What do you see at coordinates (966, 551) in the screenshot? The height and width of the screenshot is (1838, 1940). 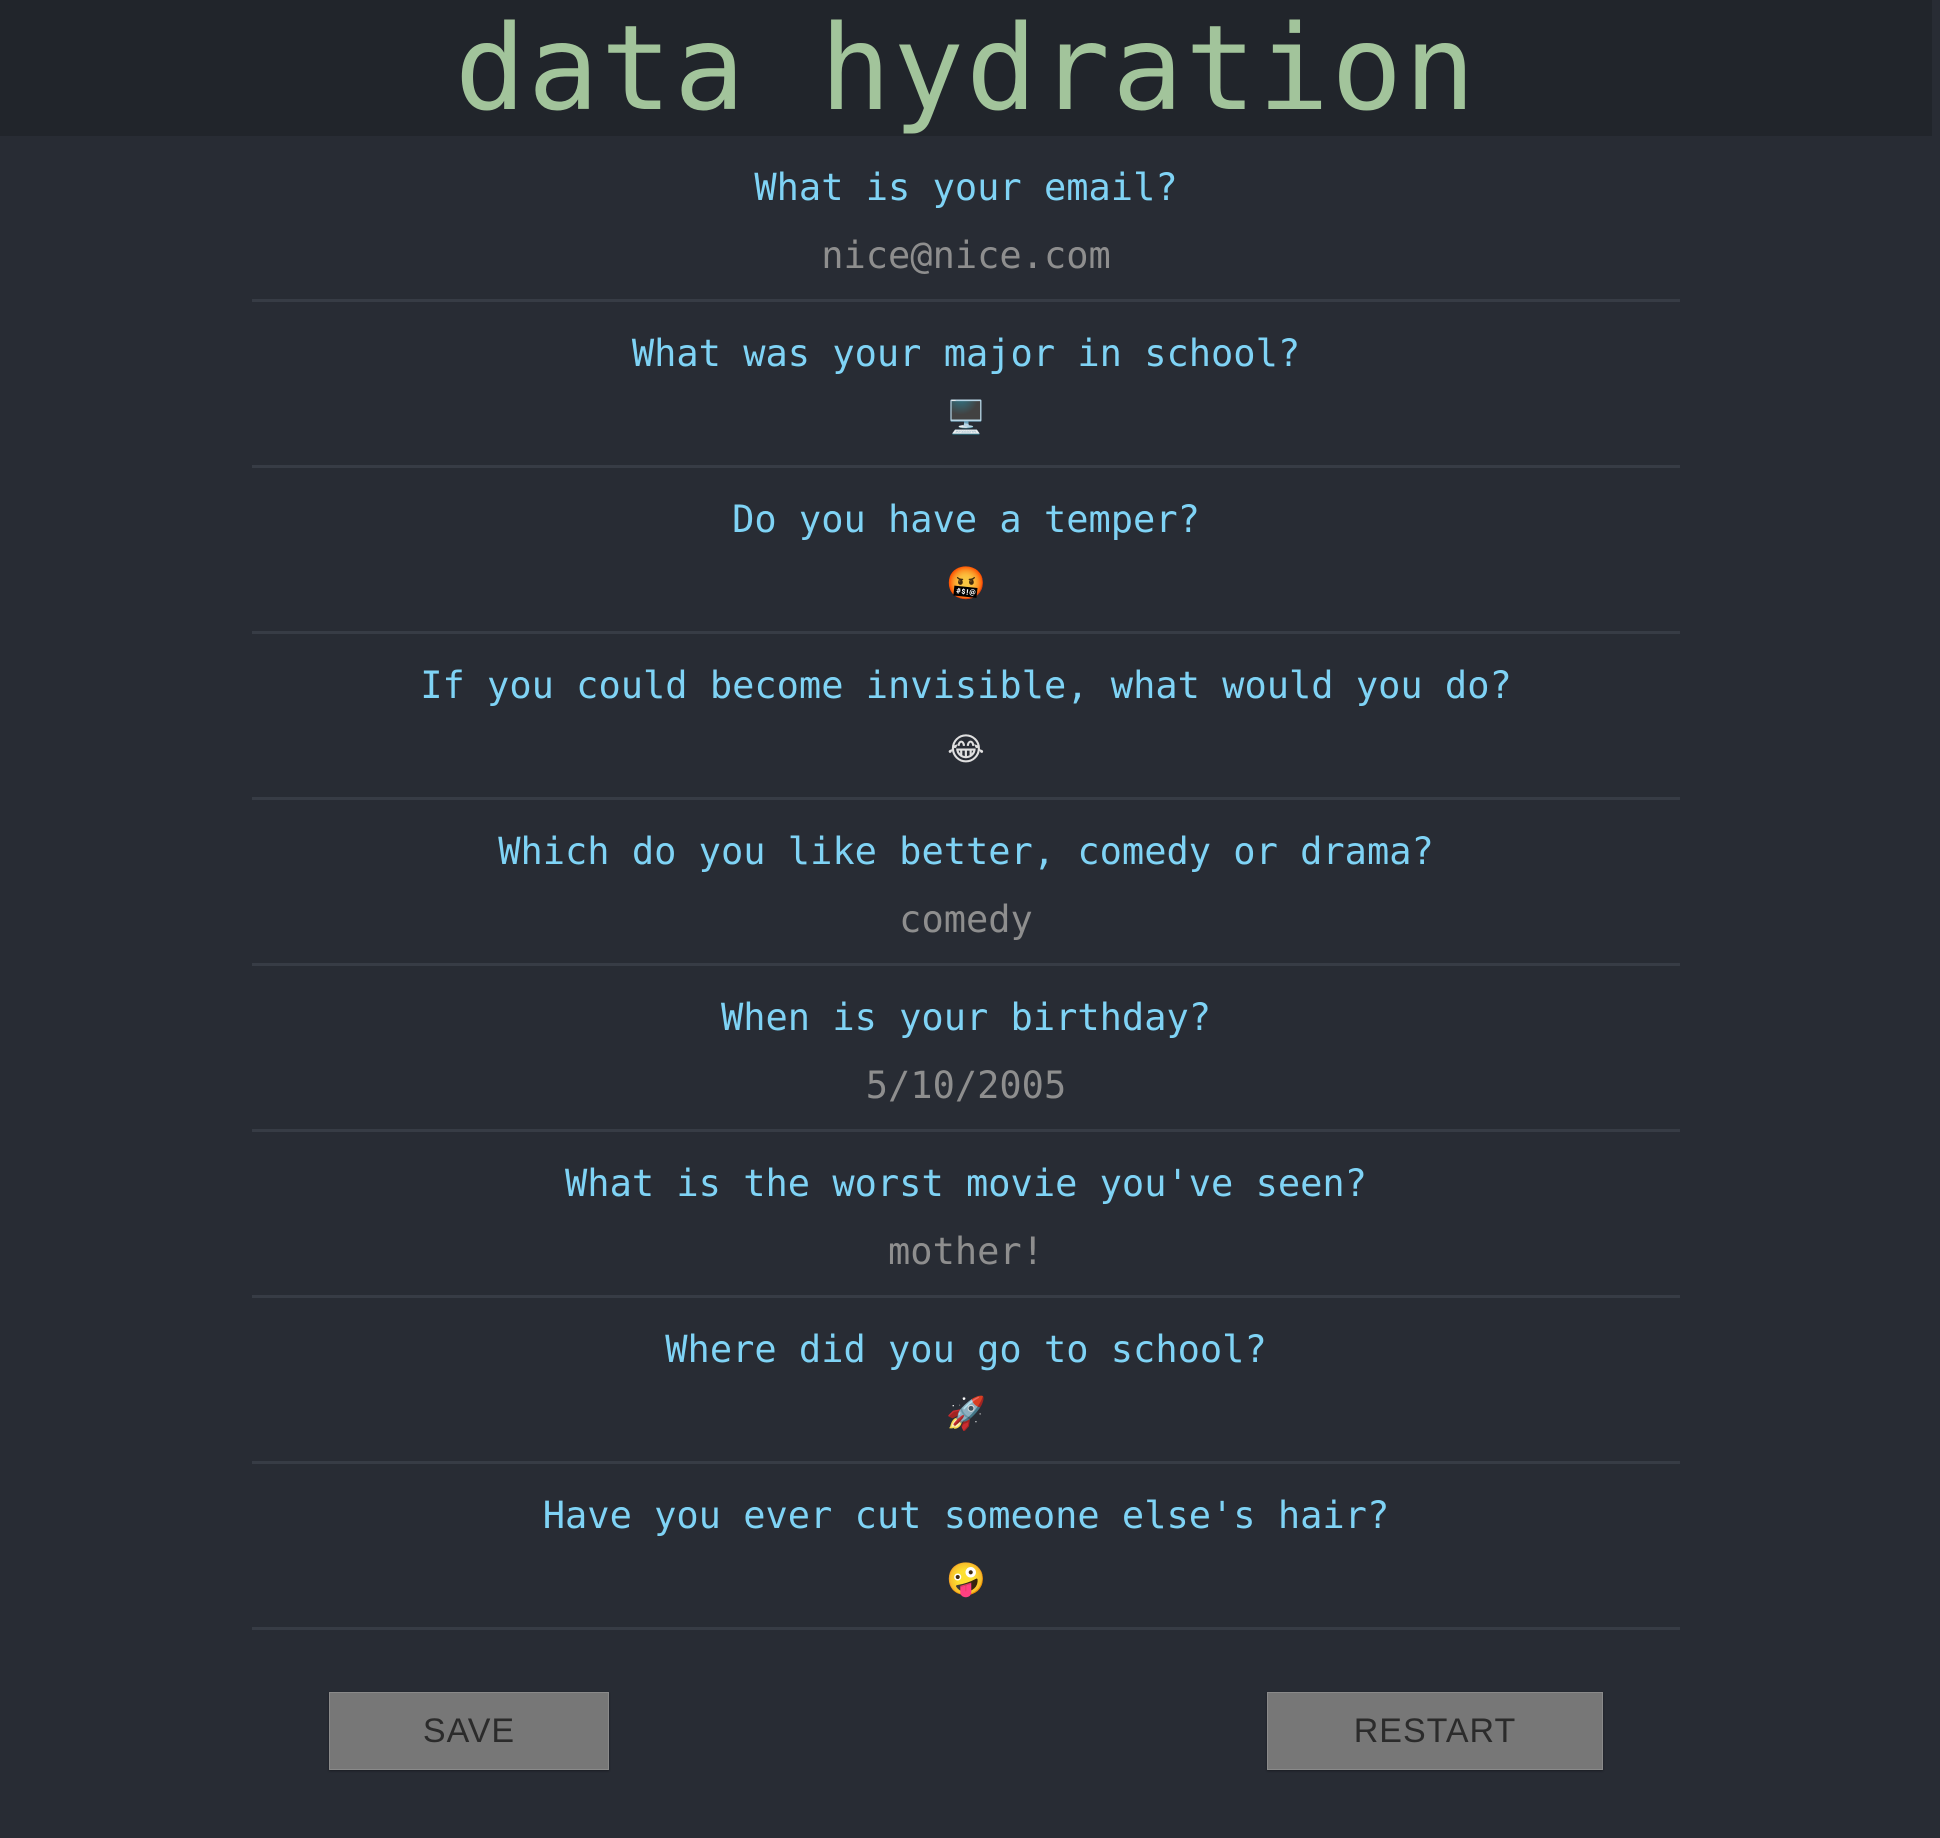 I see `question-item-temper: Do you have a temper? 🤬` at bounding box center [966, 551].